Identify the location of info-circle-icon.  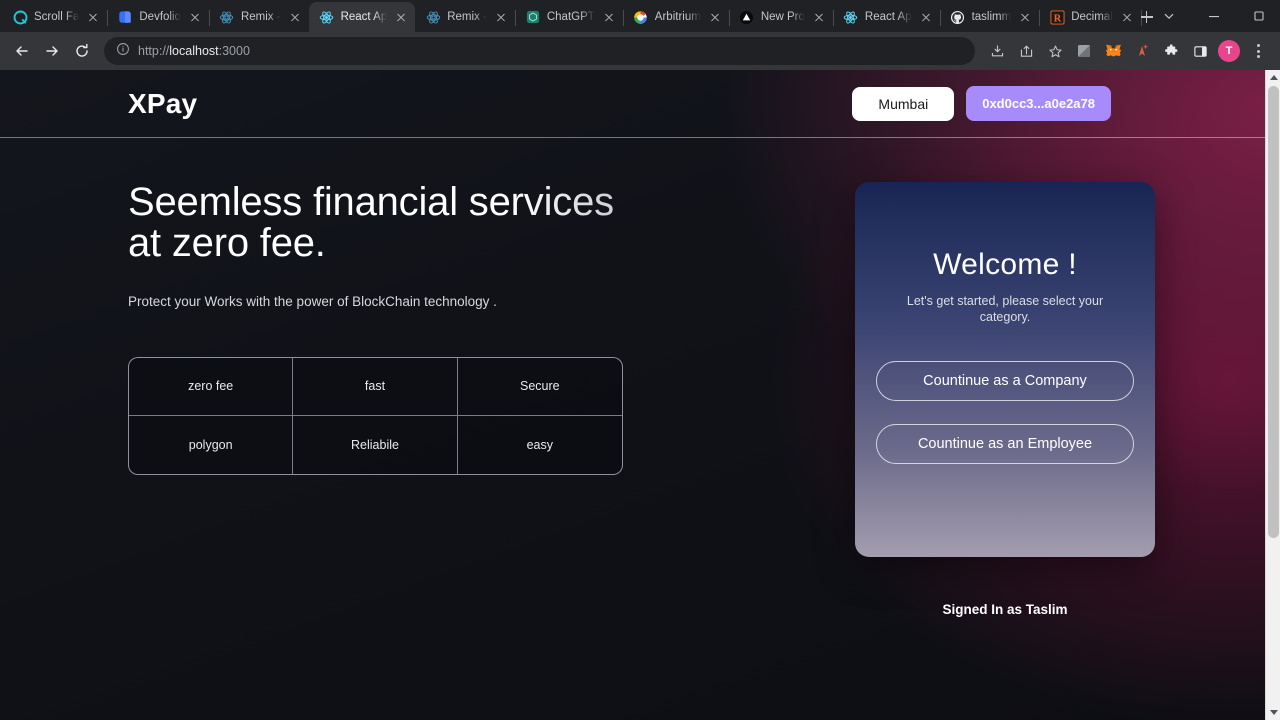
(123, 51).